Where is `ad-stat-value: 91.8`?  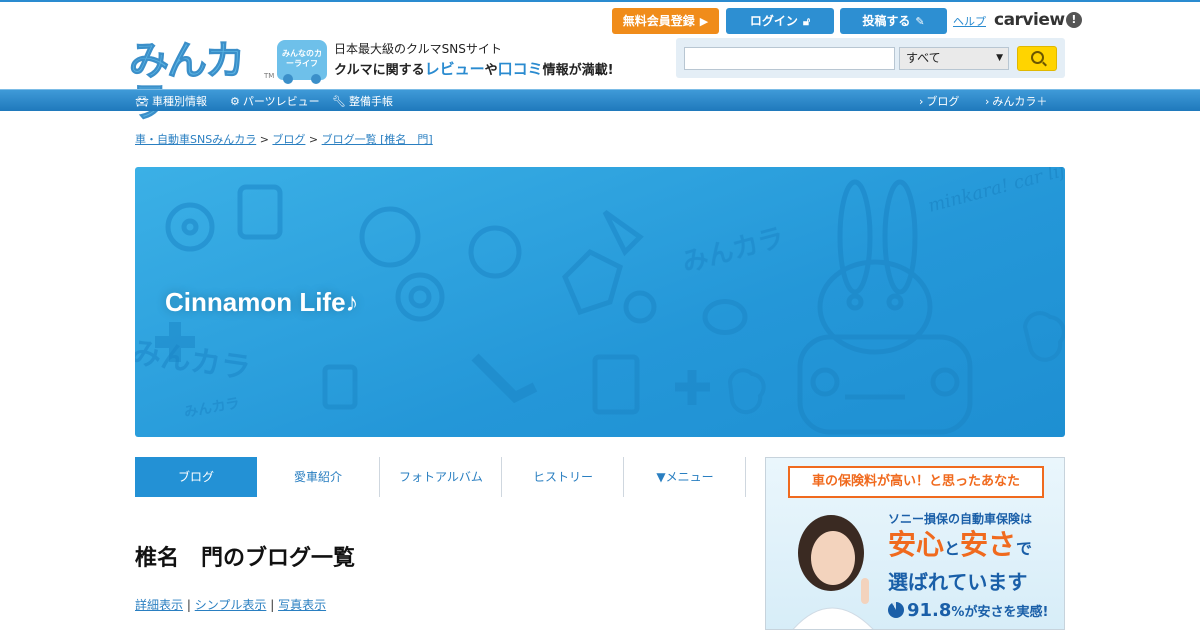 ad-stat-value: 91.8 is located at coordinates (929, 610).